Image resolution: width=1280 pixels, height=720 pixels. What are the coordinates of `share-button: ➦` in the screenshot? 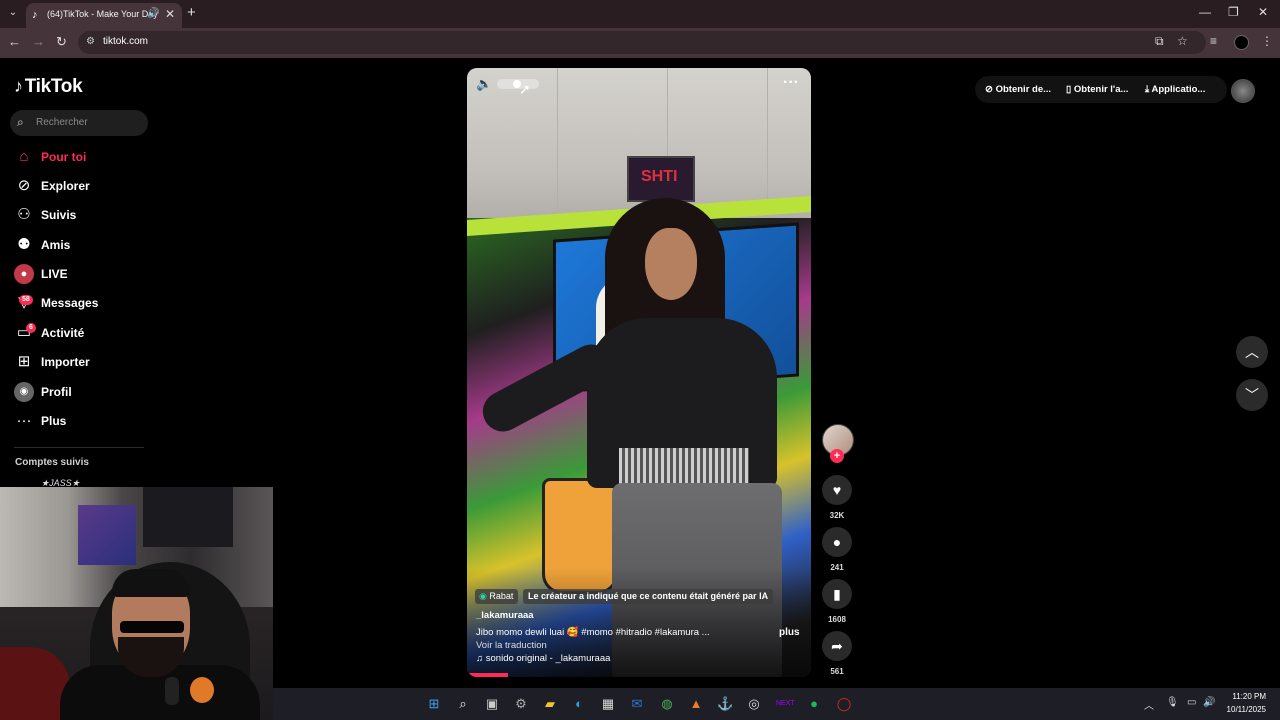 It's located at (837, 646).